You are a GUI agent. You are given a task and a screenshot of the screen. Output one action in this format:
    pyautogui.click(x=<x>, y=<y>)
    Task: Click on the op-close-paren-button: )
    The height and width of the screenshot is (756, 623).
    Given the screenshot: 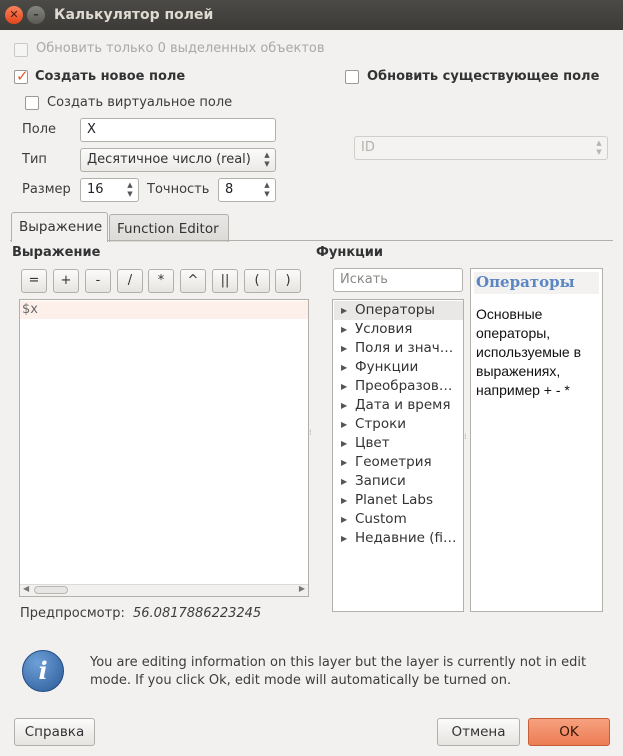 What is the action you would take?
    pyautogui.click(x=288, y=281)
    